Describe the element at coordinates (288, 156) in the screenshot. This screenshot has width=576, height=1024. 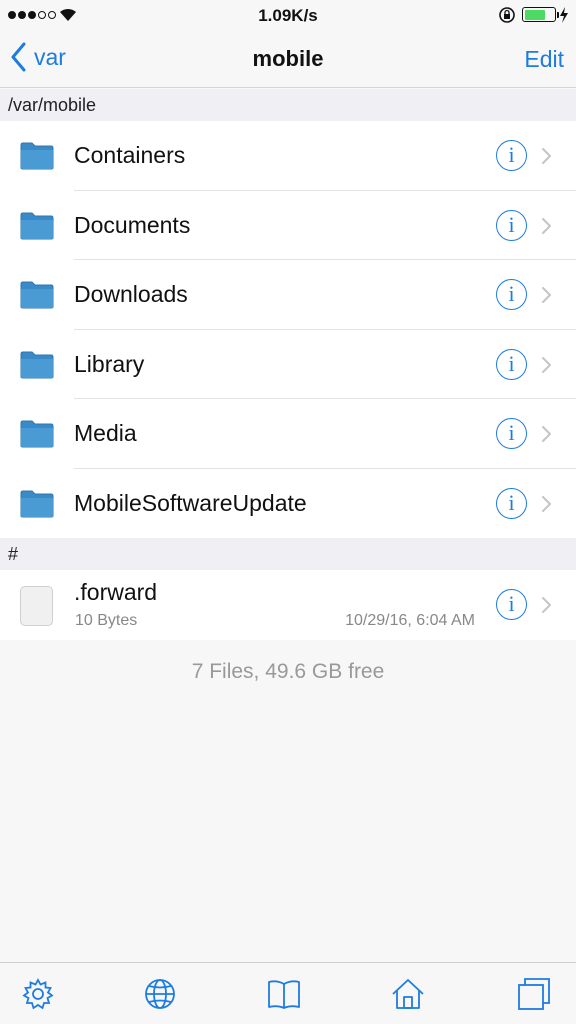
I see `folder-row-containers: Containers i` at that location.